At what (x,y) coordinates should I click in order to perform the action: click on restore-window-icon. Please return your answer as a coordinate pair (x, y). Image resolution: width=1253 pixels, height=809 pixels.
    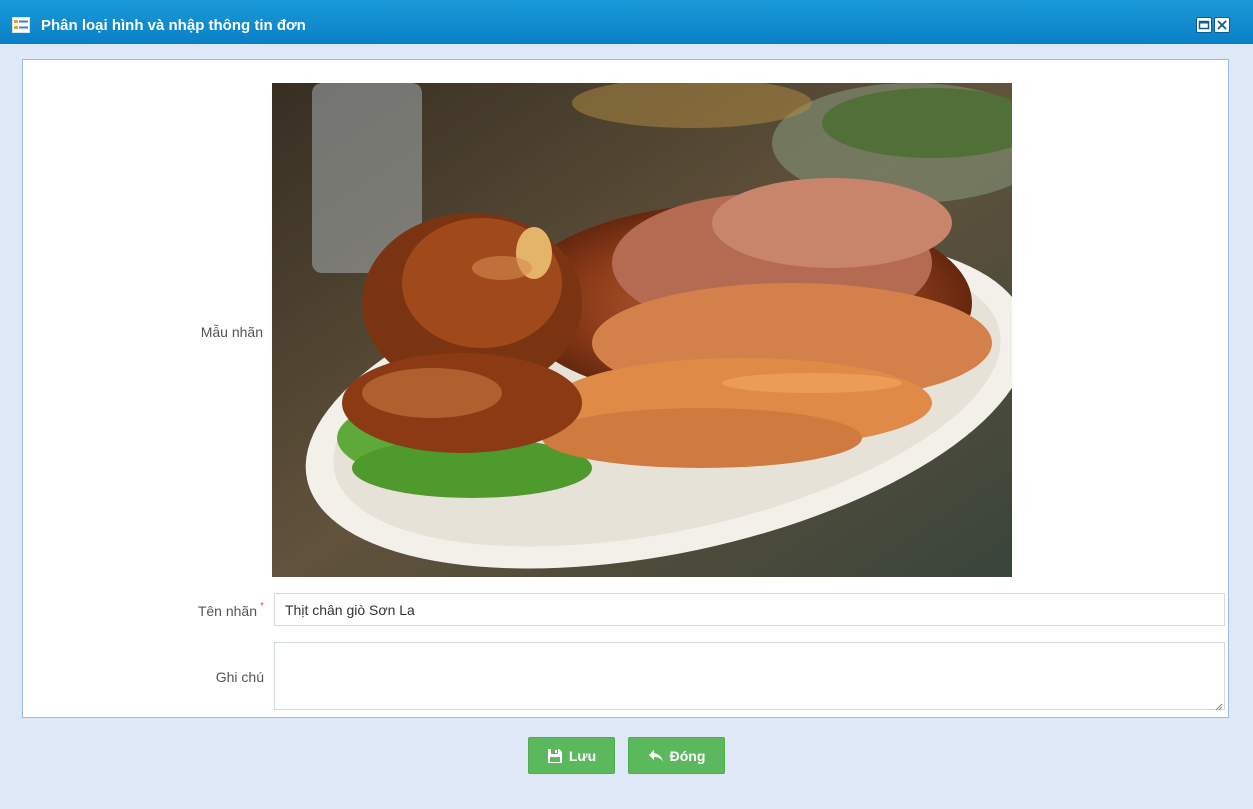
    Looking at the image, I should click on (1204, 25).